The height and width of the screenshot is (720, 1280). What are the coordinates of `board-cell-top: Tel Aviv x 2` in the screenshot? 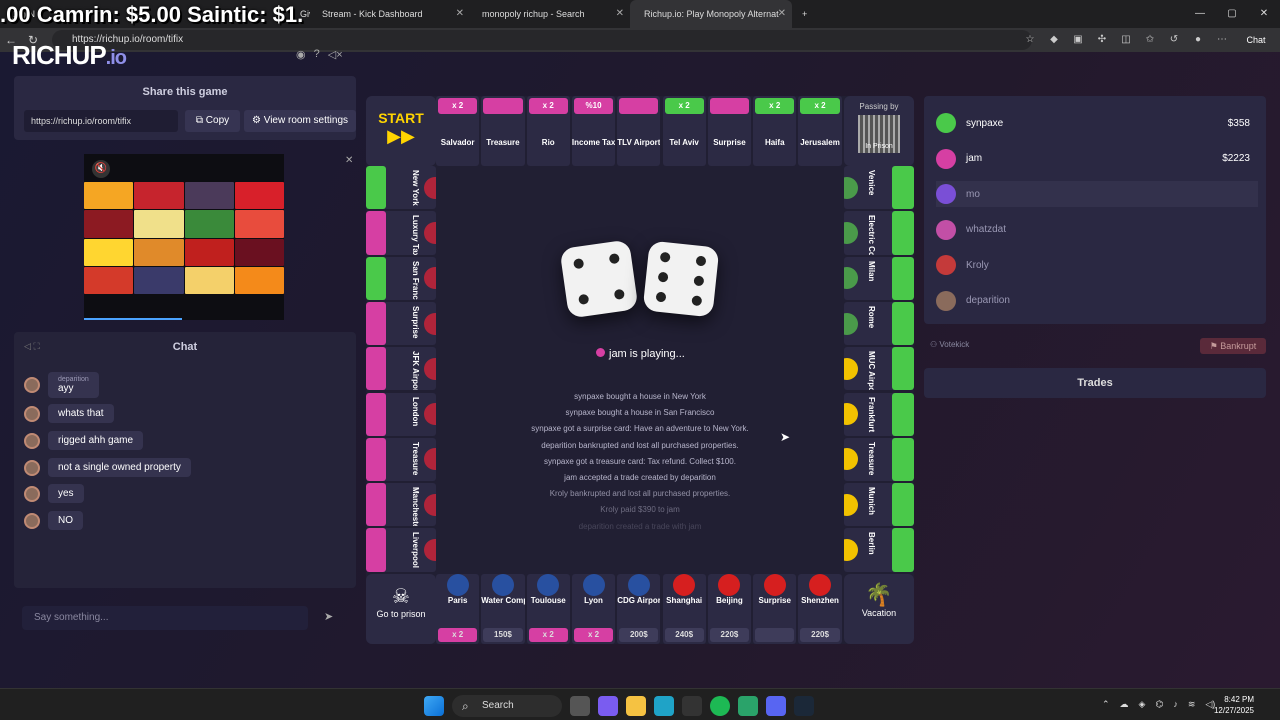 It's located at (684, 131).